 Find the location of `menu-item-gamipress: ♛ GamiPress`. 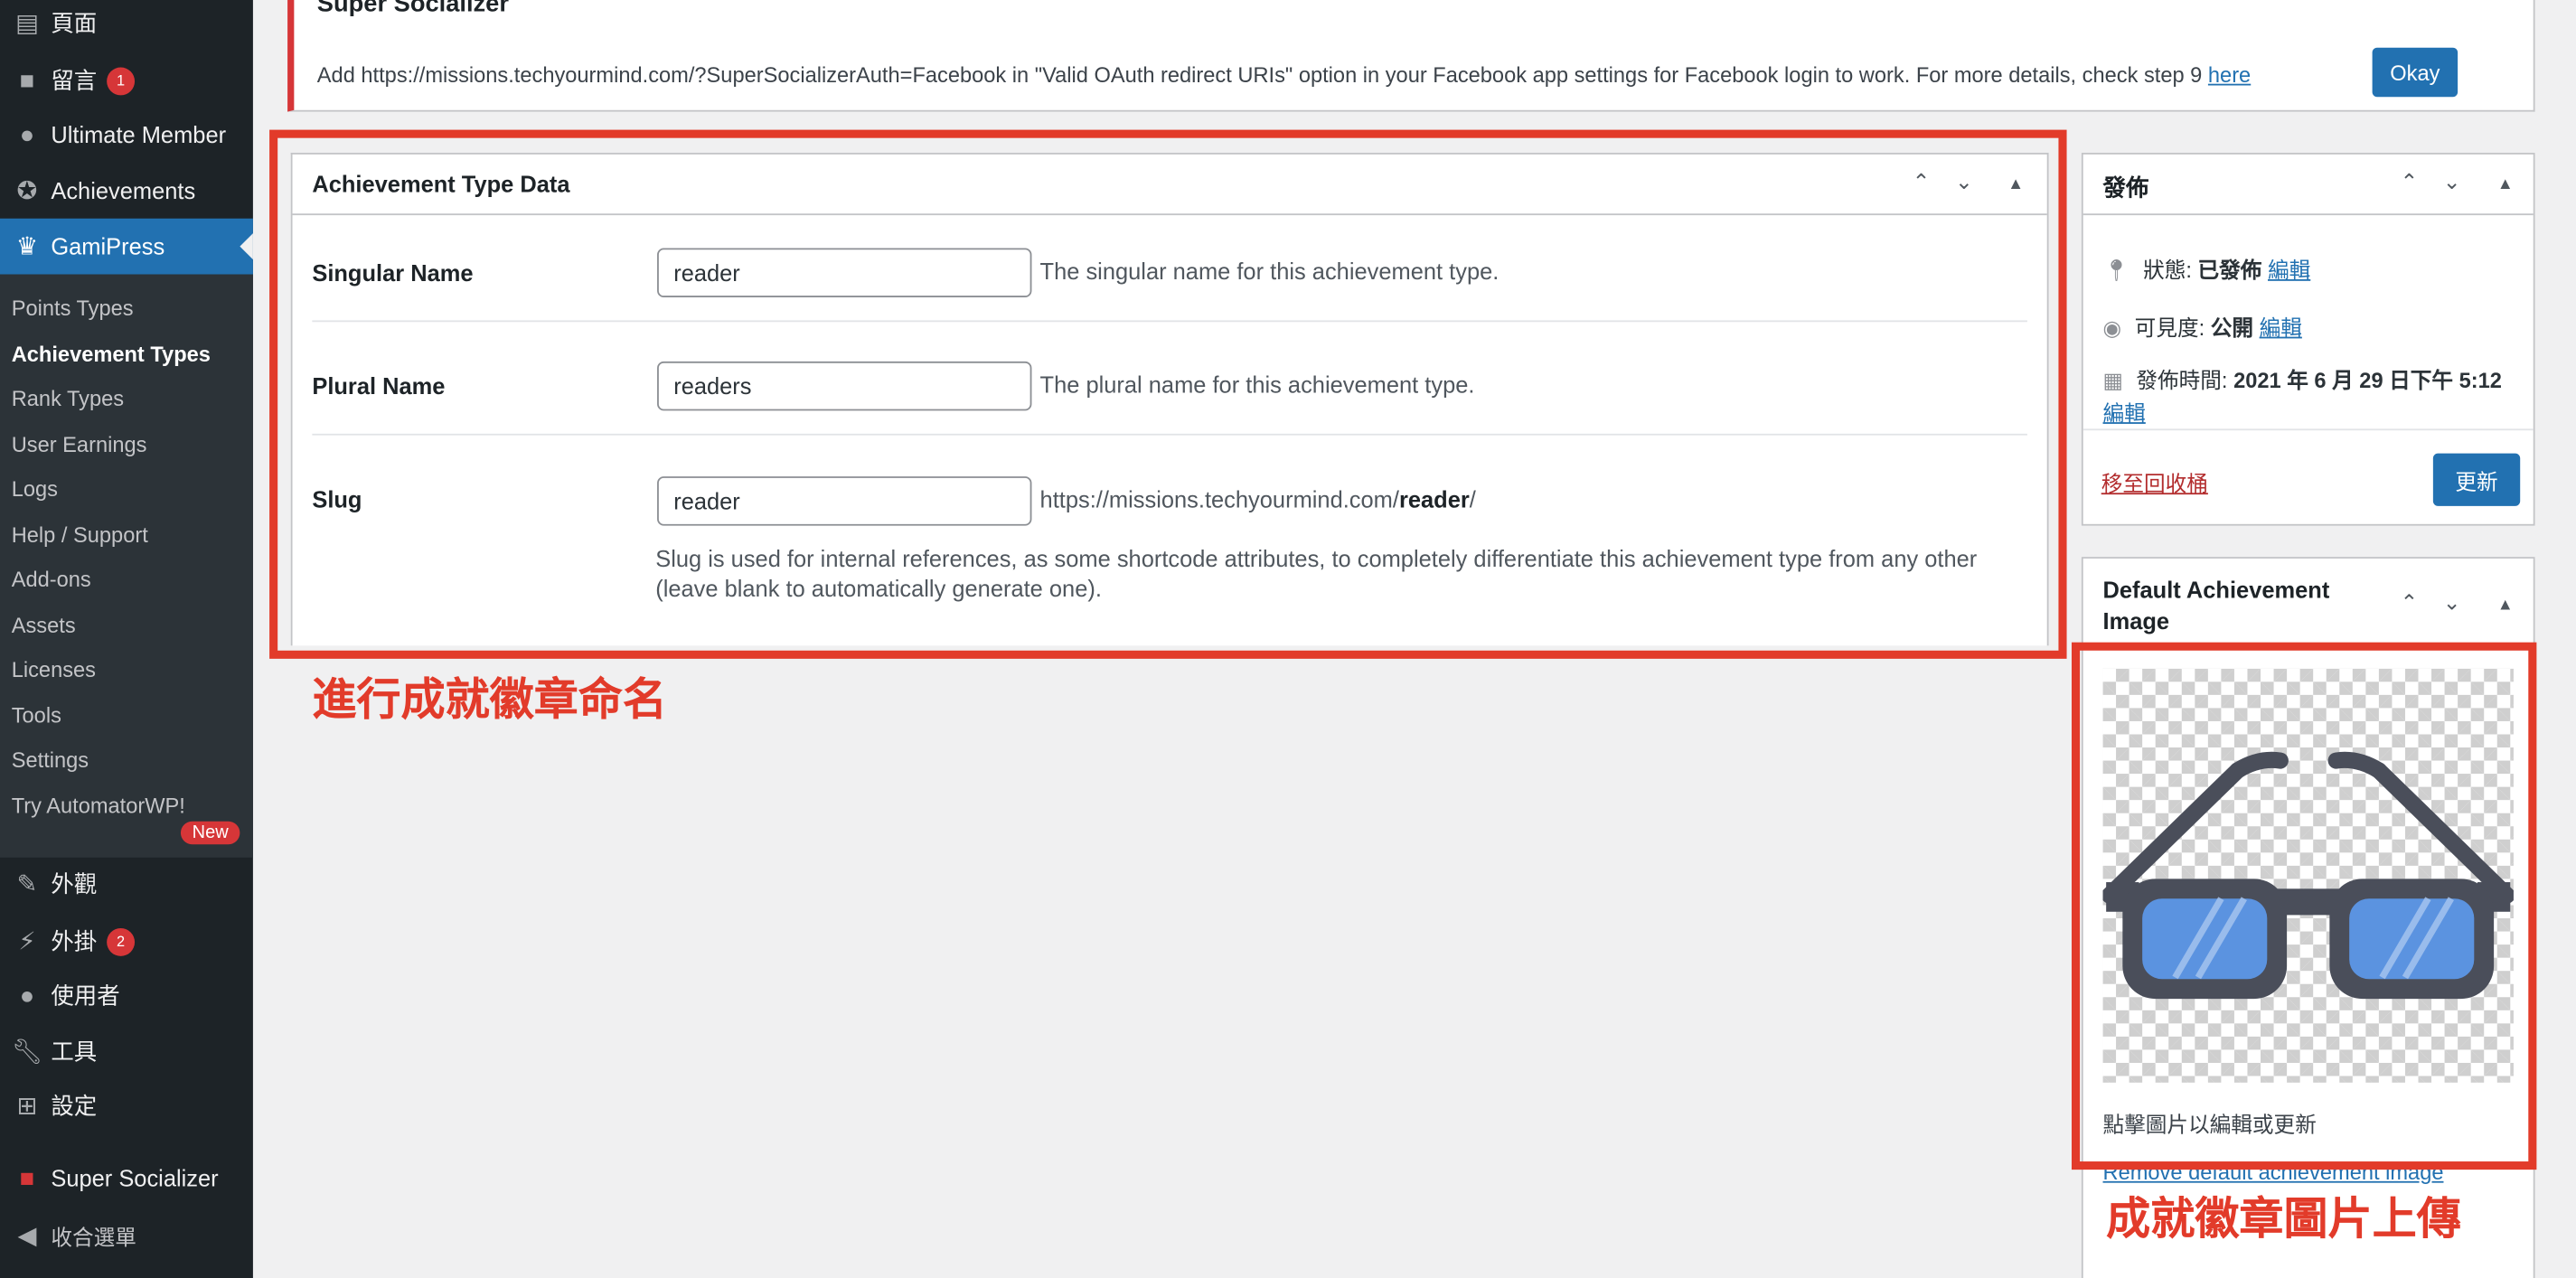

menu-item-gamipress: ♛ GamiPress is located at coordinates (126, 246).